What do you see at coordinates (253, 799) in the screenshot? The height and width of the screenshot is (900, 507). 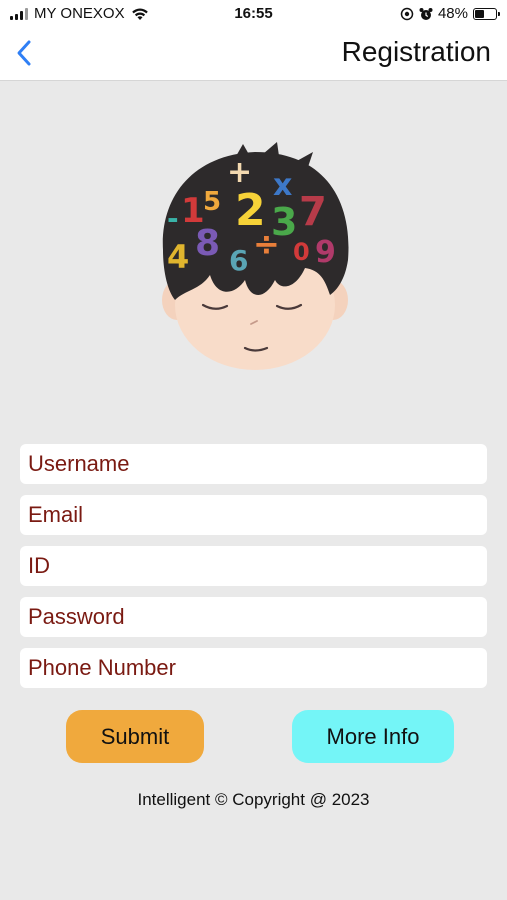 I see `copyright-footer: Intelligent © Copyright @ 2023` at bounding box center [253, 799].